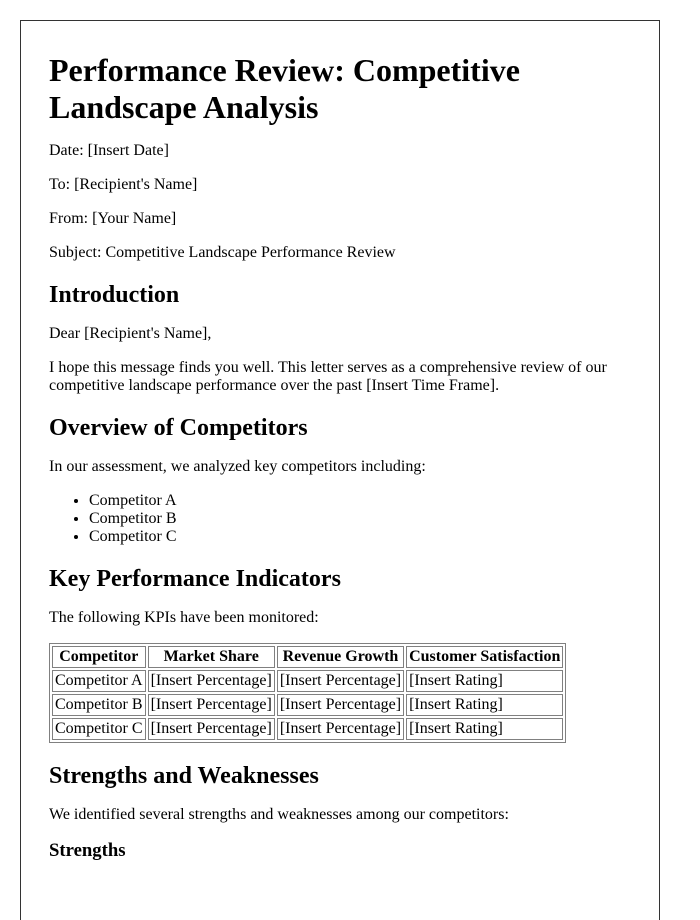  What do you see at coordinates (87, 850) in the screenshot?
I see `strengths-heading: Strengths` at bounding box center [87, 850].